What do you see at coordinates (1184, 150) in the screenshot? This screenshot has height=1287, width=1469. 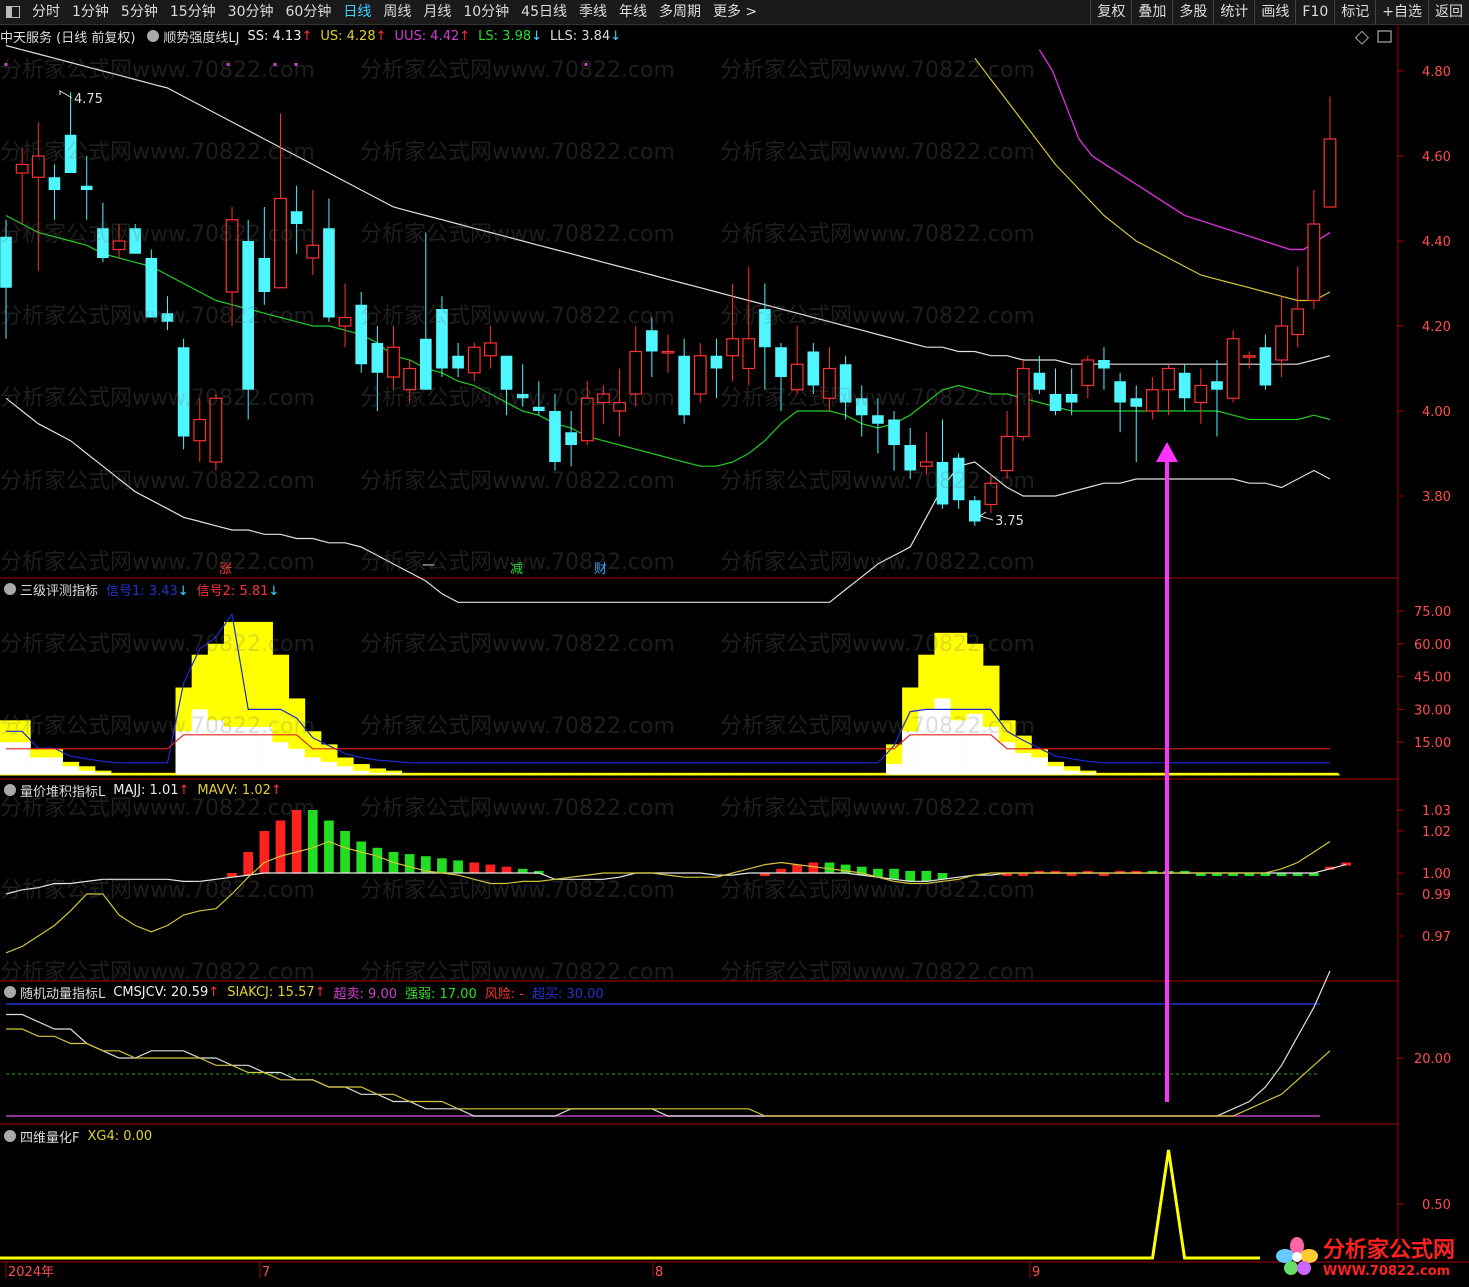 I see `uus-line` at bounding box center [1184, 150].